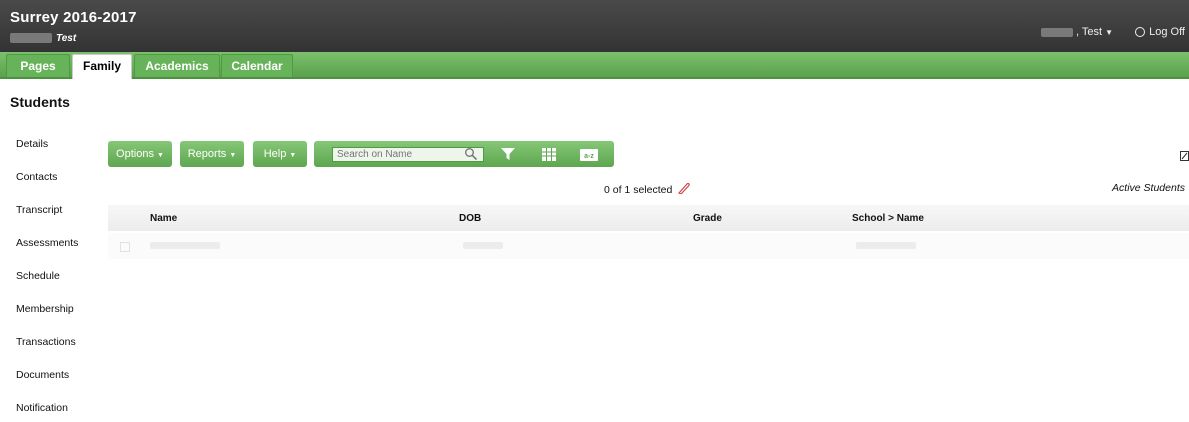  I want to click on tab-academics: Academics, so click(177, 65).